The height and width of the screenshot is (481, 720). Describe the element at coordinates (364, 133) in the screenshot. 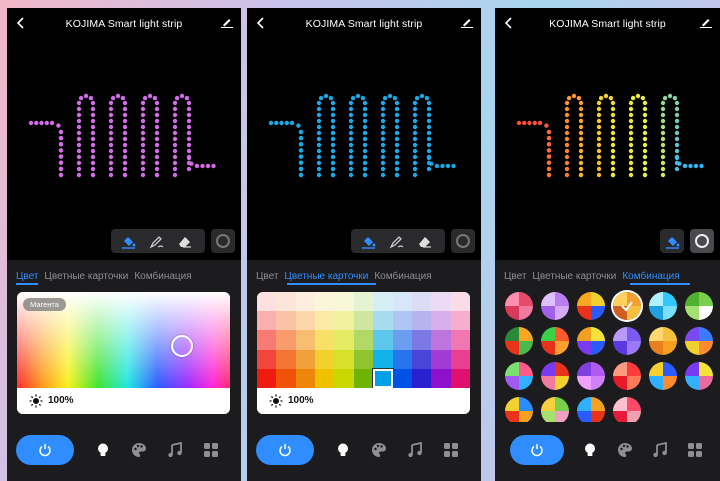

I see `light-strip-preview` at that location.